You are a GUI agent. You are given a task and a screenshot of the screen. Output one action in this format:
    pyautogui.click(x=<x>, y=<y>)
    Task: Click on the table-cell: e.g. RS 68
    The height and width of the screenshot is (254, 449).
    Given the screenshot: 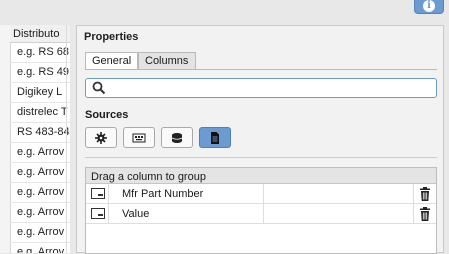 What is the action you would take?
    pyautogui.click(x=40, y=53)
    